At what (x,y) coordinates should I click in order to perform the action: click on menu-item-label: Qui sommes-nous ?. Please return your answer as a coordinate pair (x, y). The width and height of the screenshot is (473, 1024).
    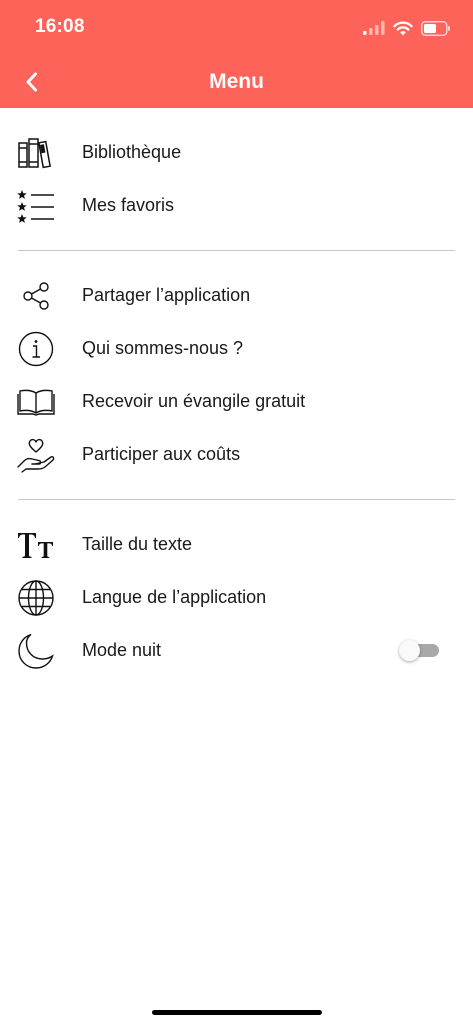
    Looking at the image, I should click on (163, 348).